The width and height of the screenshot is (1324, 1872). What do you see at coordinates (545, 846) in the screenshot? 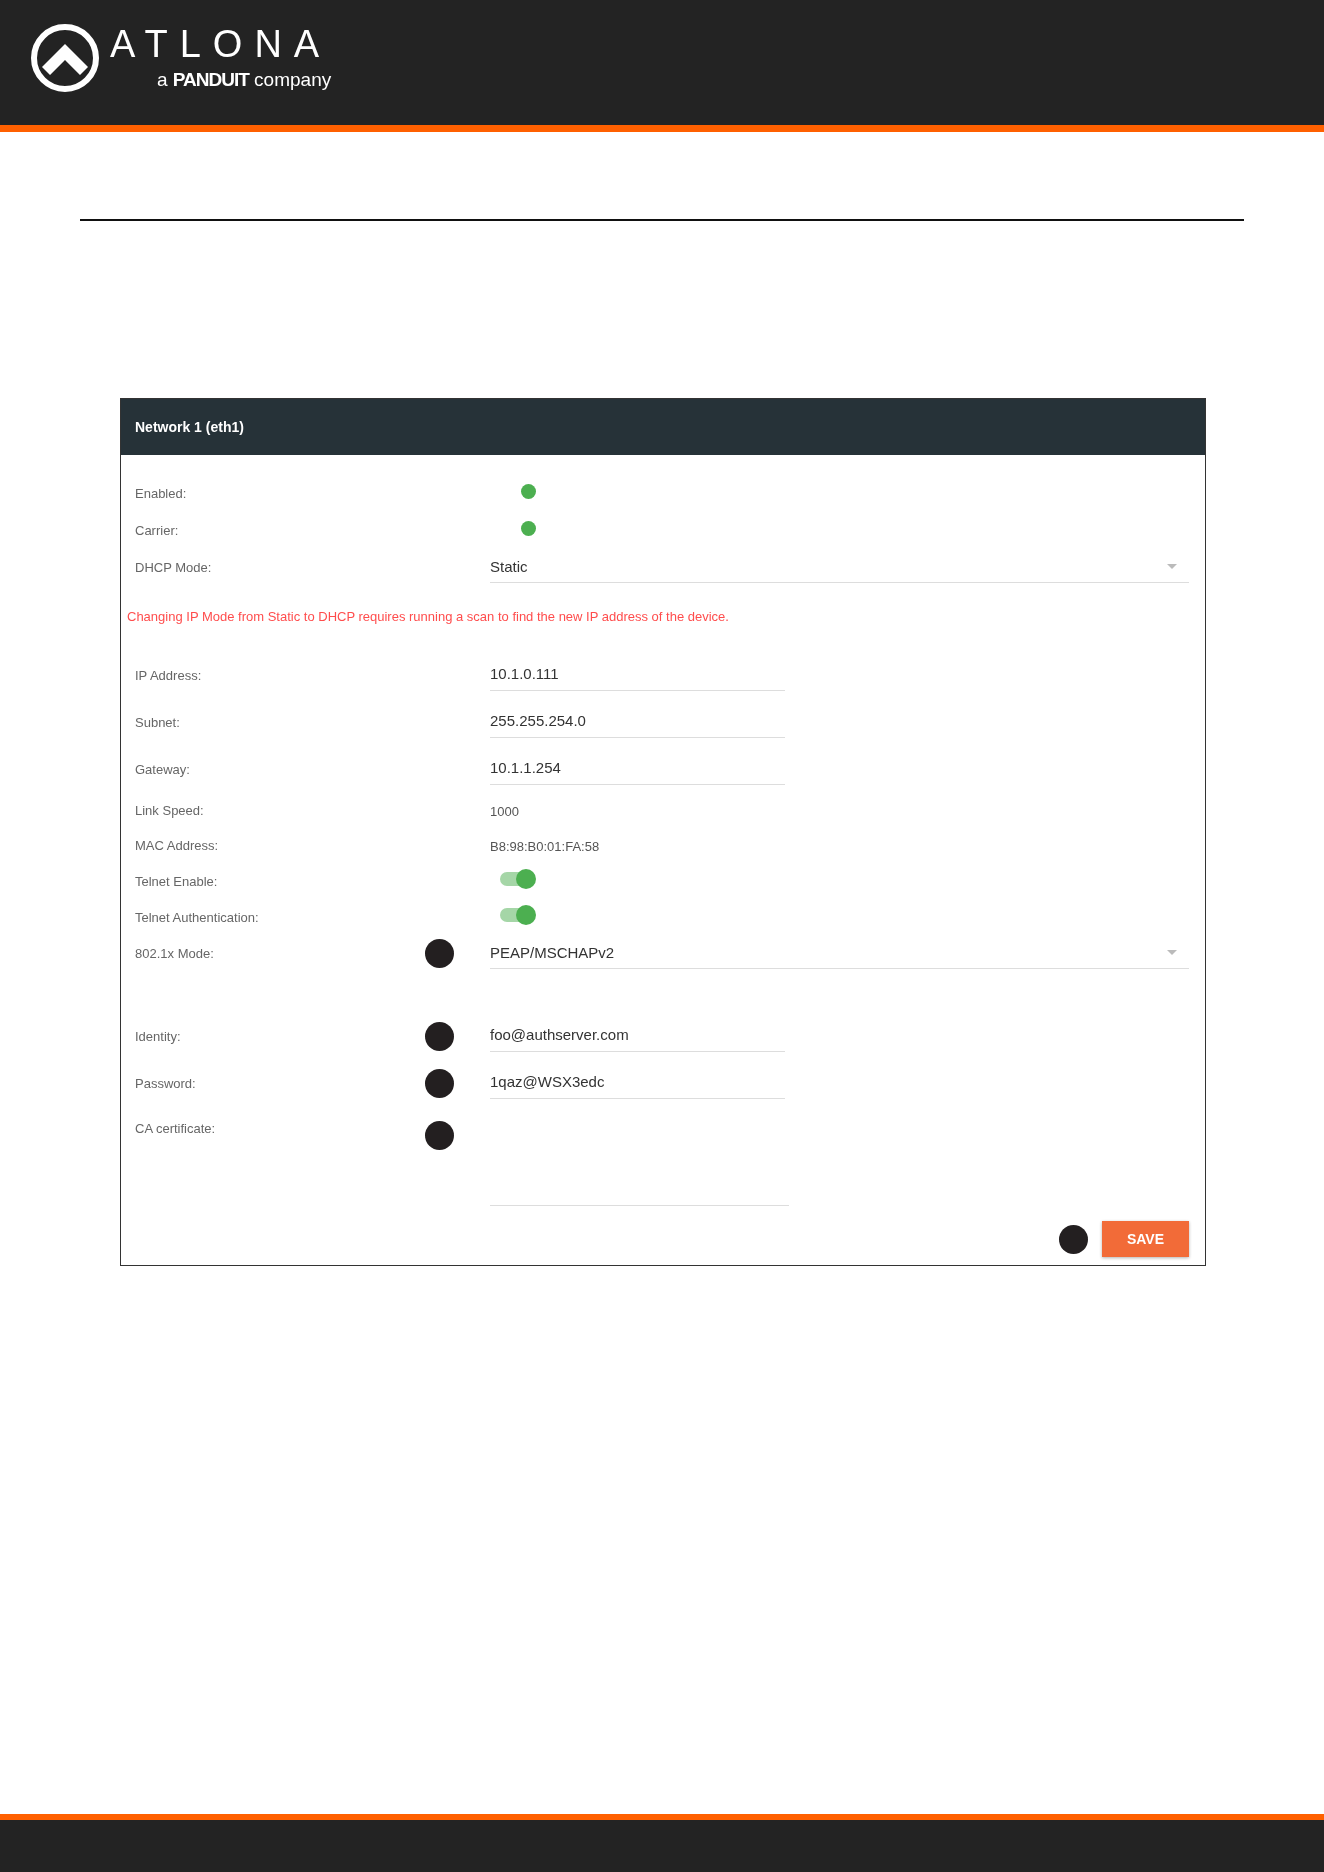
I see `field-value: B8:98:B0:01:FA:58` at bounding box center [545, 846].